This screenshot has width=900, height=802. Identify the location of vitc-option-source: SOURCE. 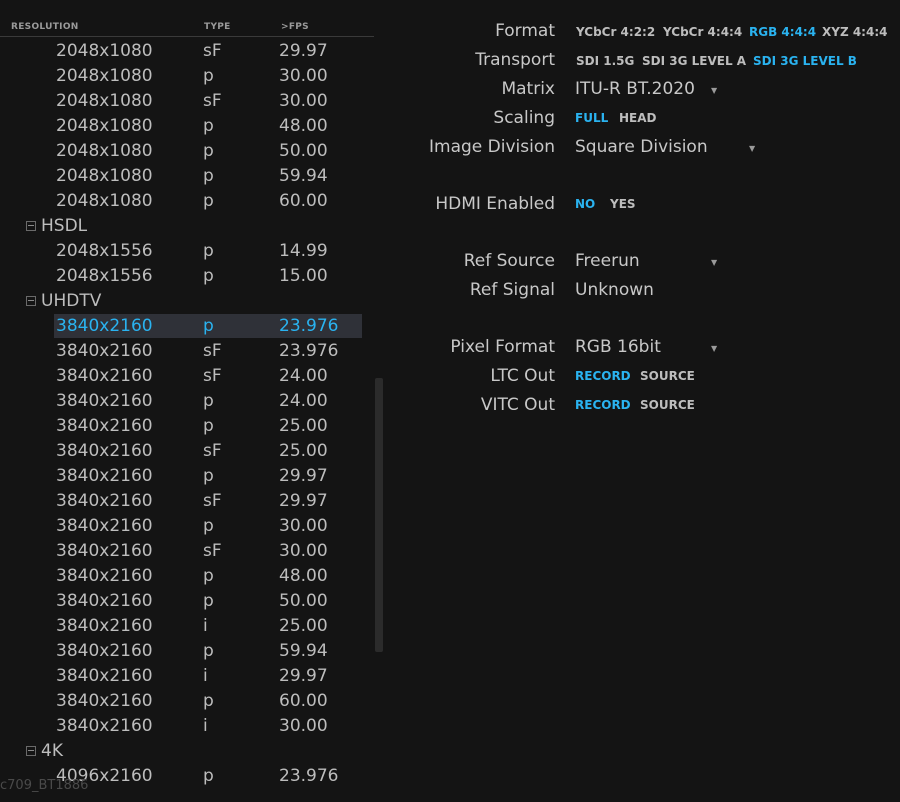
(667, 405).